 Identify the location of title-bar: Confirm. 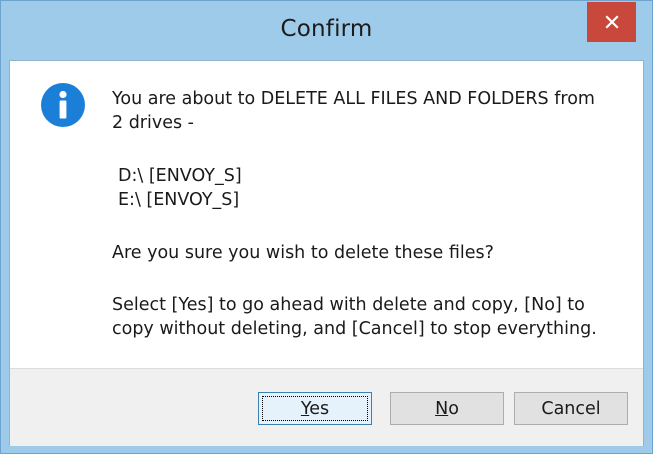
(326, 31).